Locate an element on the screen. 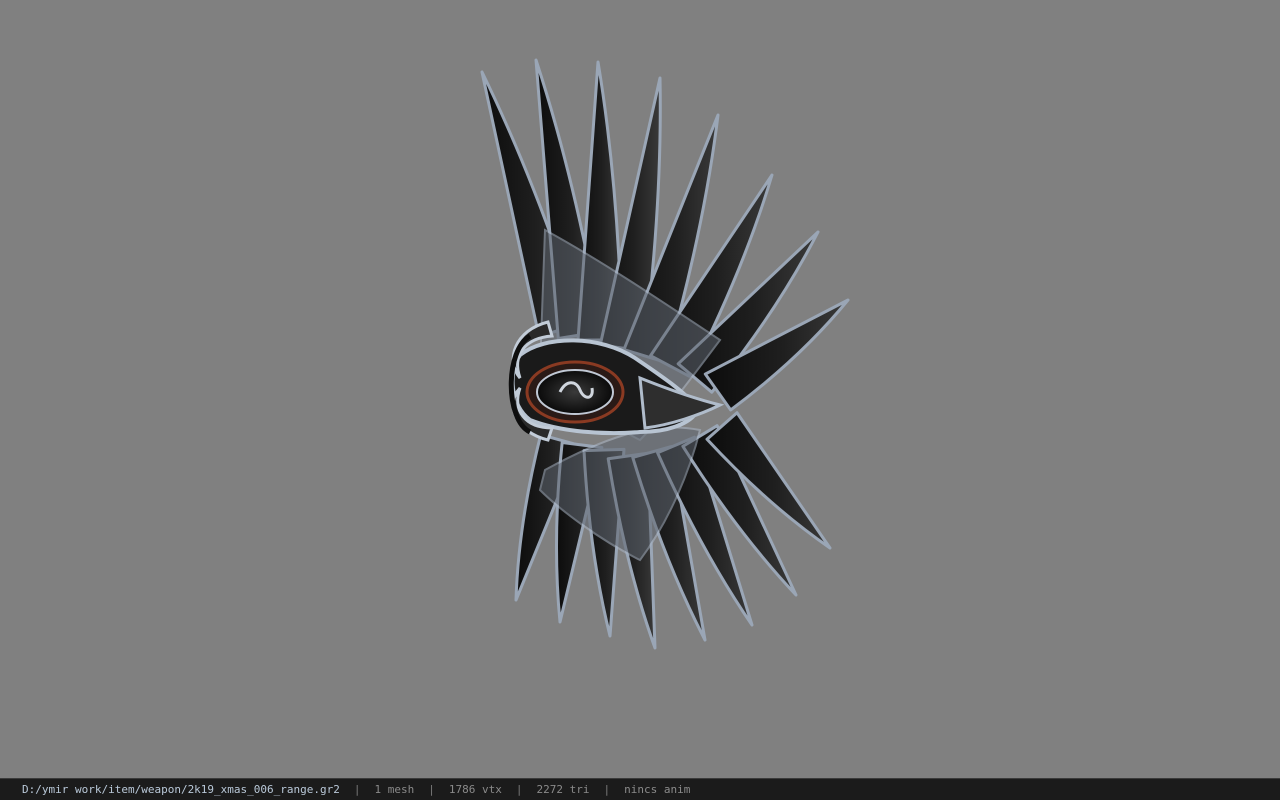 The height and width of the screenshot is (800, 1280). mesh-count-label: 1 mesh is located at coordinates (394, 789).